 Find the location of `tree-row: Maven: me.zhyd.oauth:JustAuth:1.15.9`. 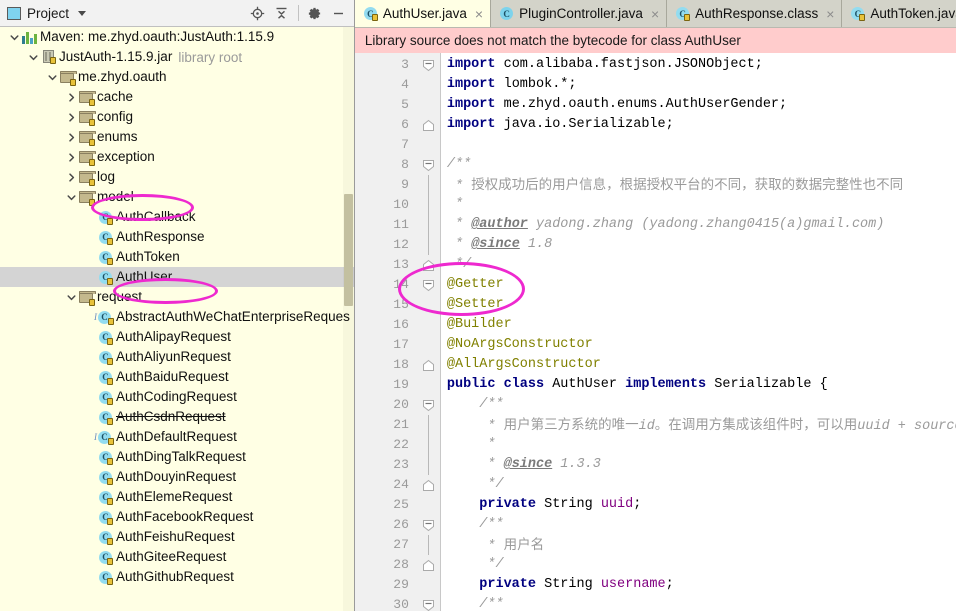

tree-row: Maven: me.zhyd.oauth:JustAuth:1.15.9 is located at coordinates (177, 37).